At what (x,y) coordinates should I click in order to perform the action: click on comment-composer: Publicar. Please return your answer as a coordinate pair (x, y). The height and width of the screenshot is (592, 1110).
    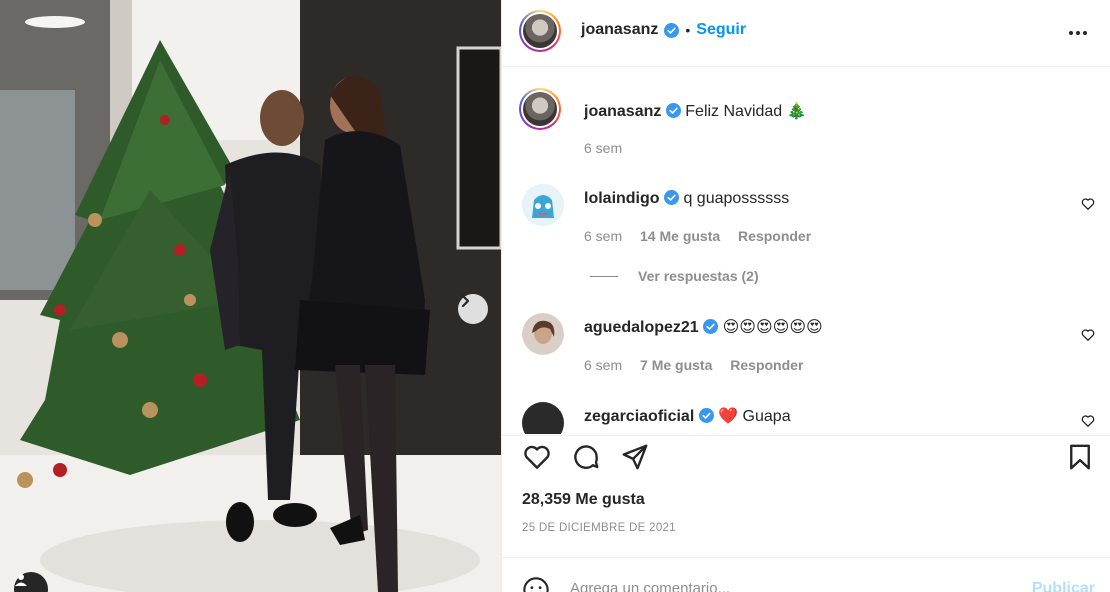
    Looking at the image, I should click on (806, 574).